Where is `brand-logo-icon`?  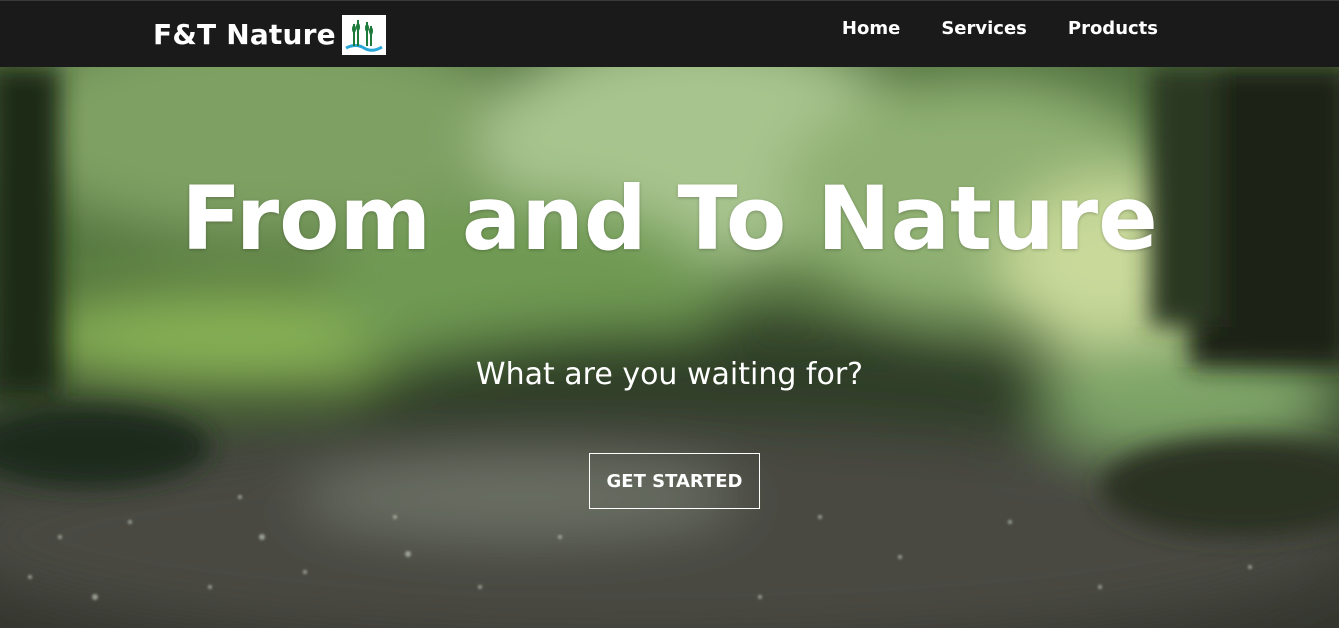
brand-logo-icon is located at coordinates (363, 35).